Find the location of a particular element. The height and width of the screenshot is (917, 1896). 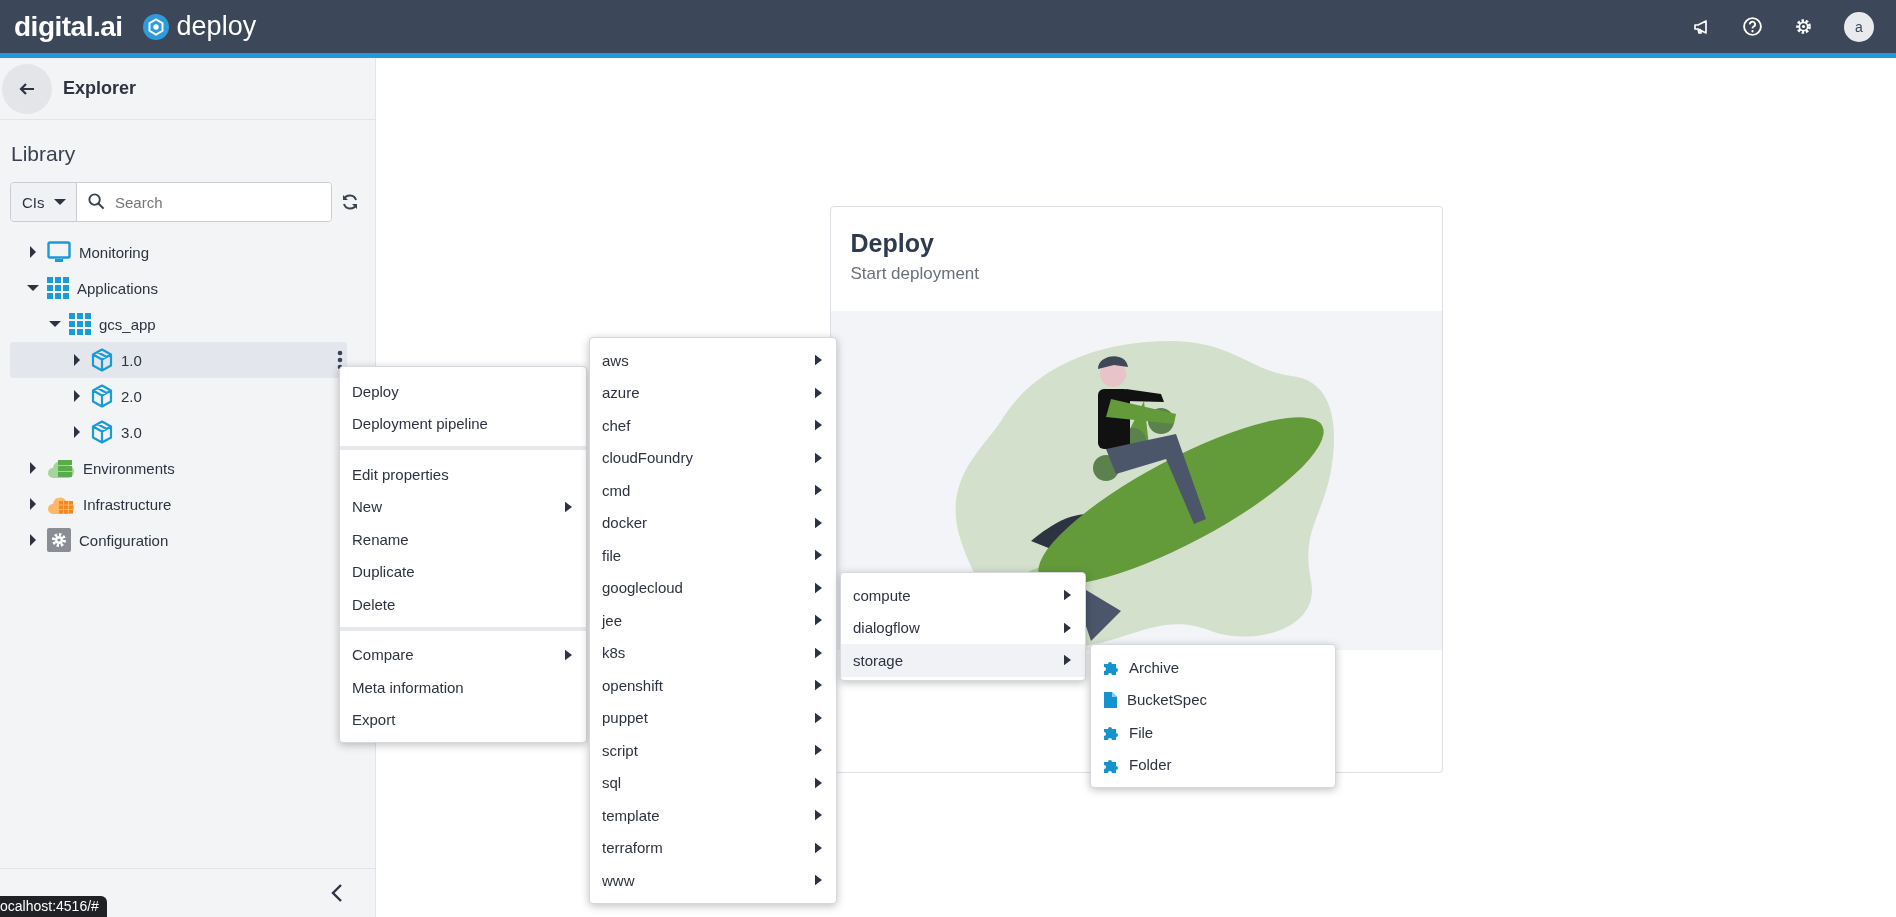

menu-item: openshift is located at coordinates (713, 685).